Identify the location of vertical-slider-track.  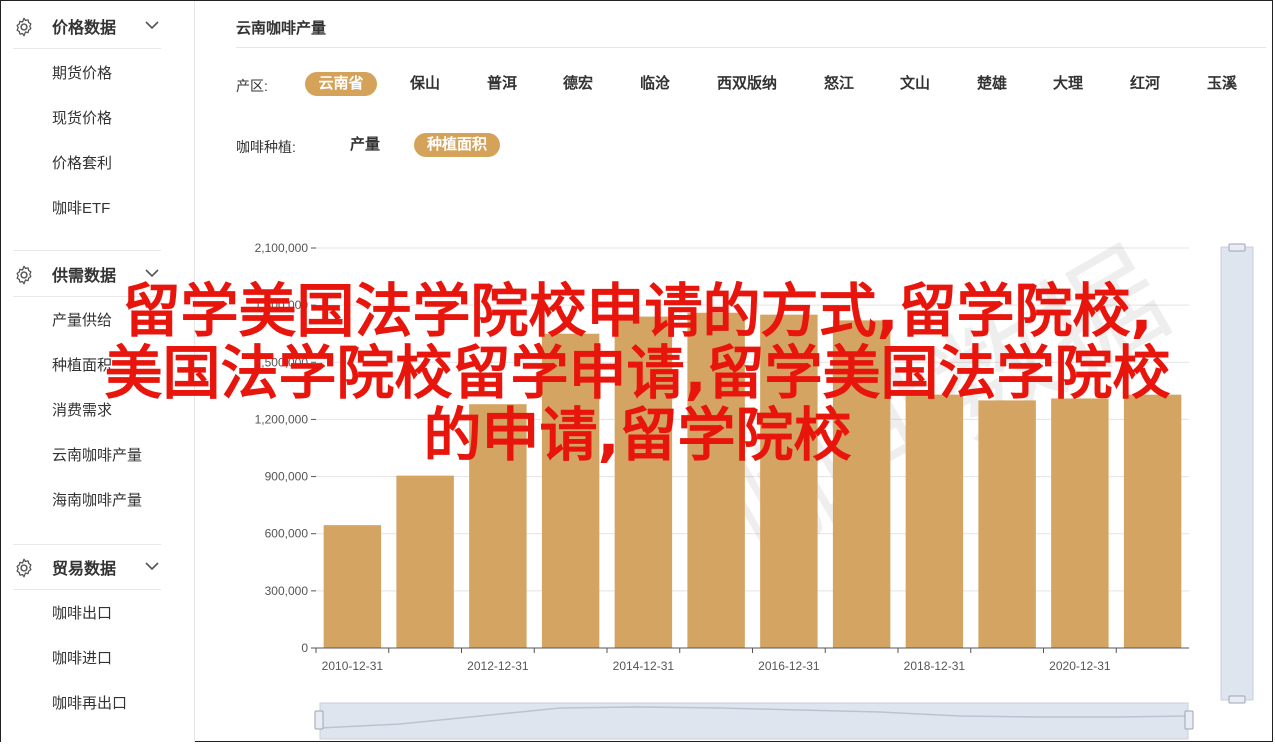
(1237, 473).